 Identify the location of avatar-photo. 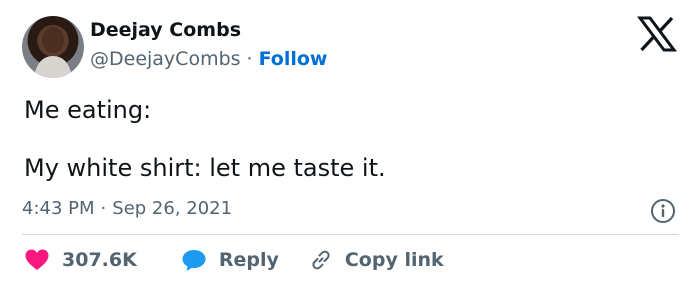
(53, 52).